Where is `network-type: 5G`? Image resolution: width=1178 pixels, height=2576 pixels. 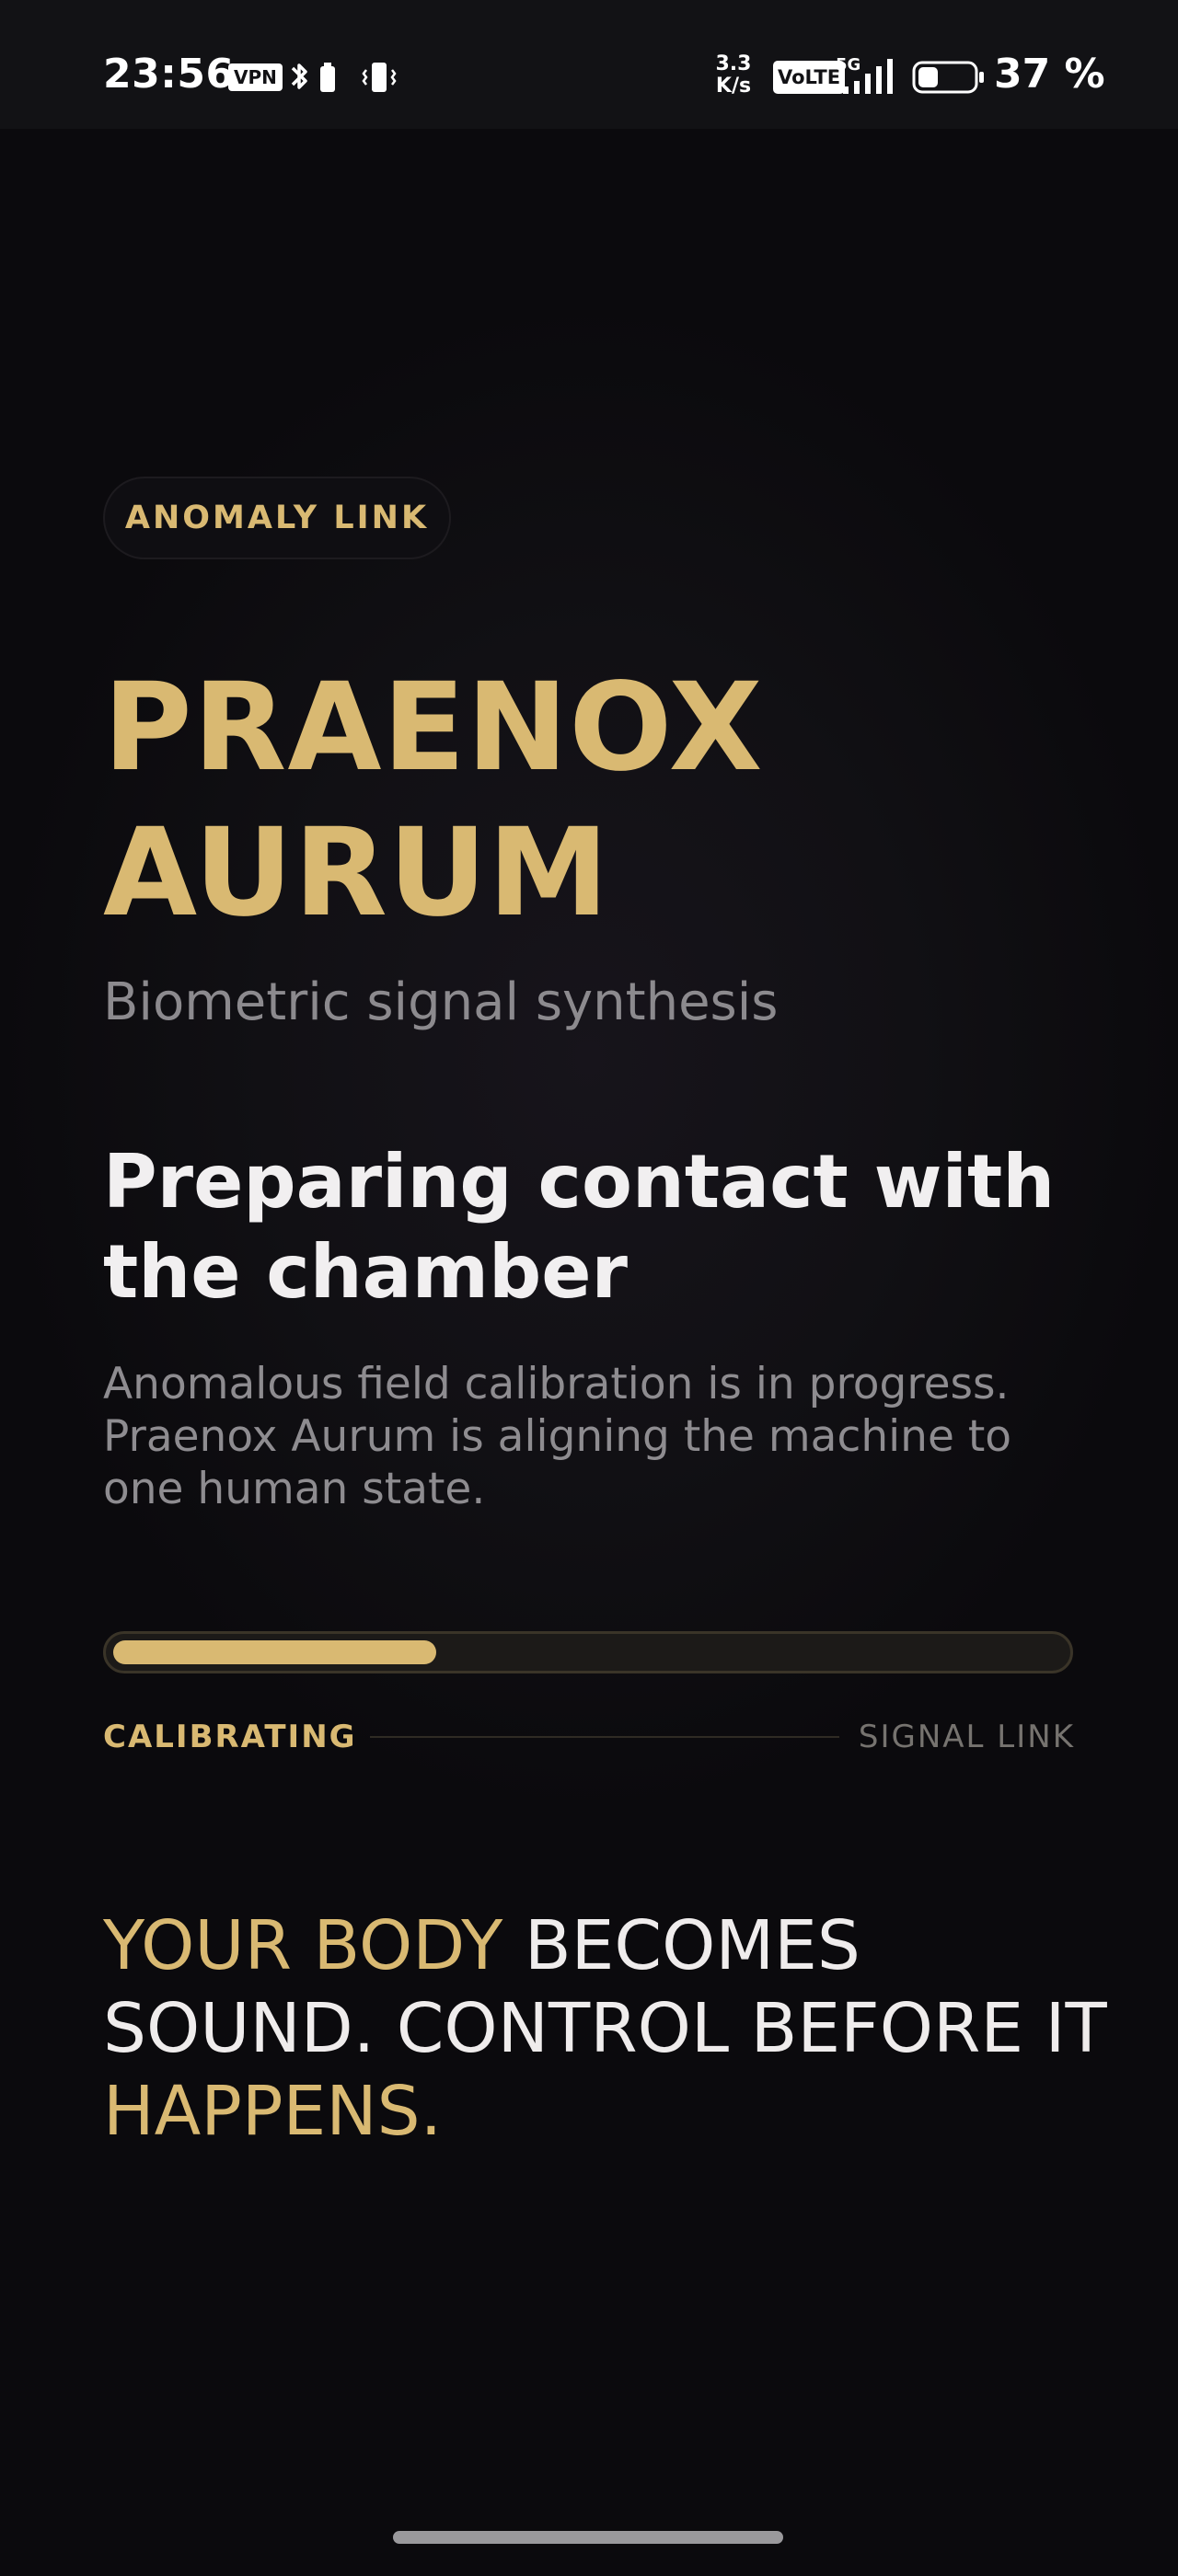
network-type: 5G is located at coordinates (848, 65).